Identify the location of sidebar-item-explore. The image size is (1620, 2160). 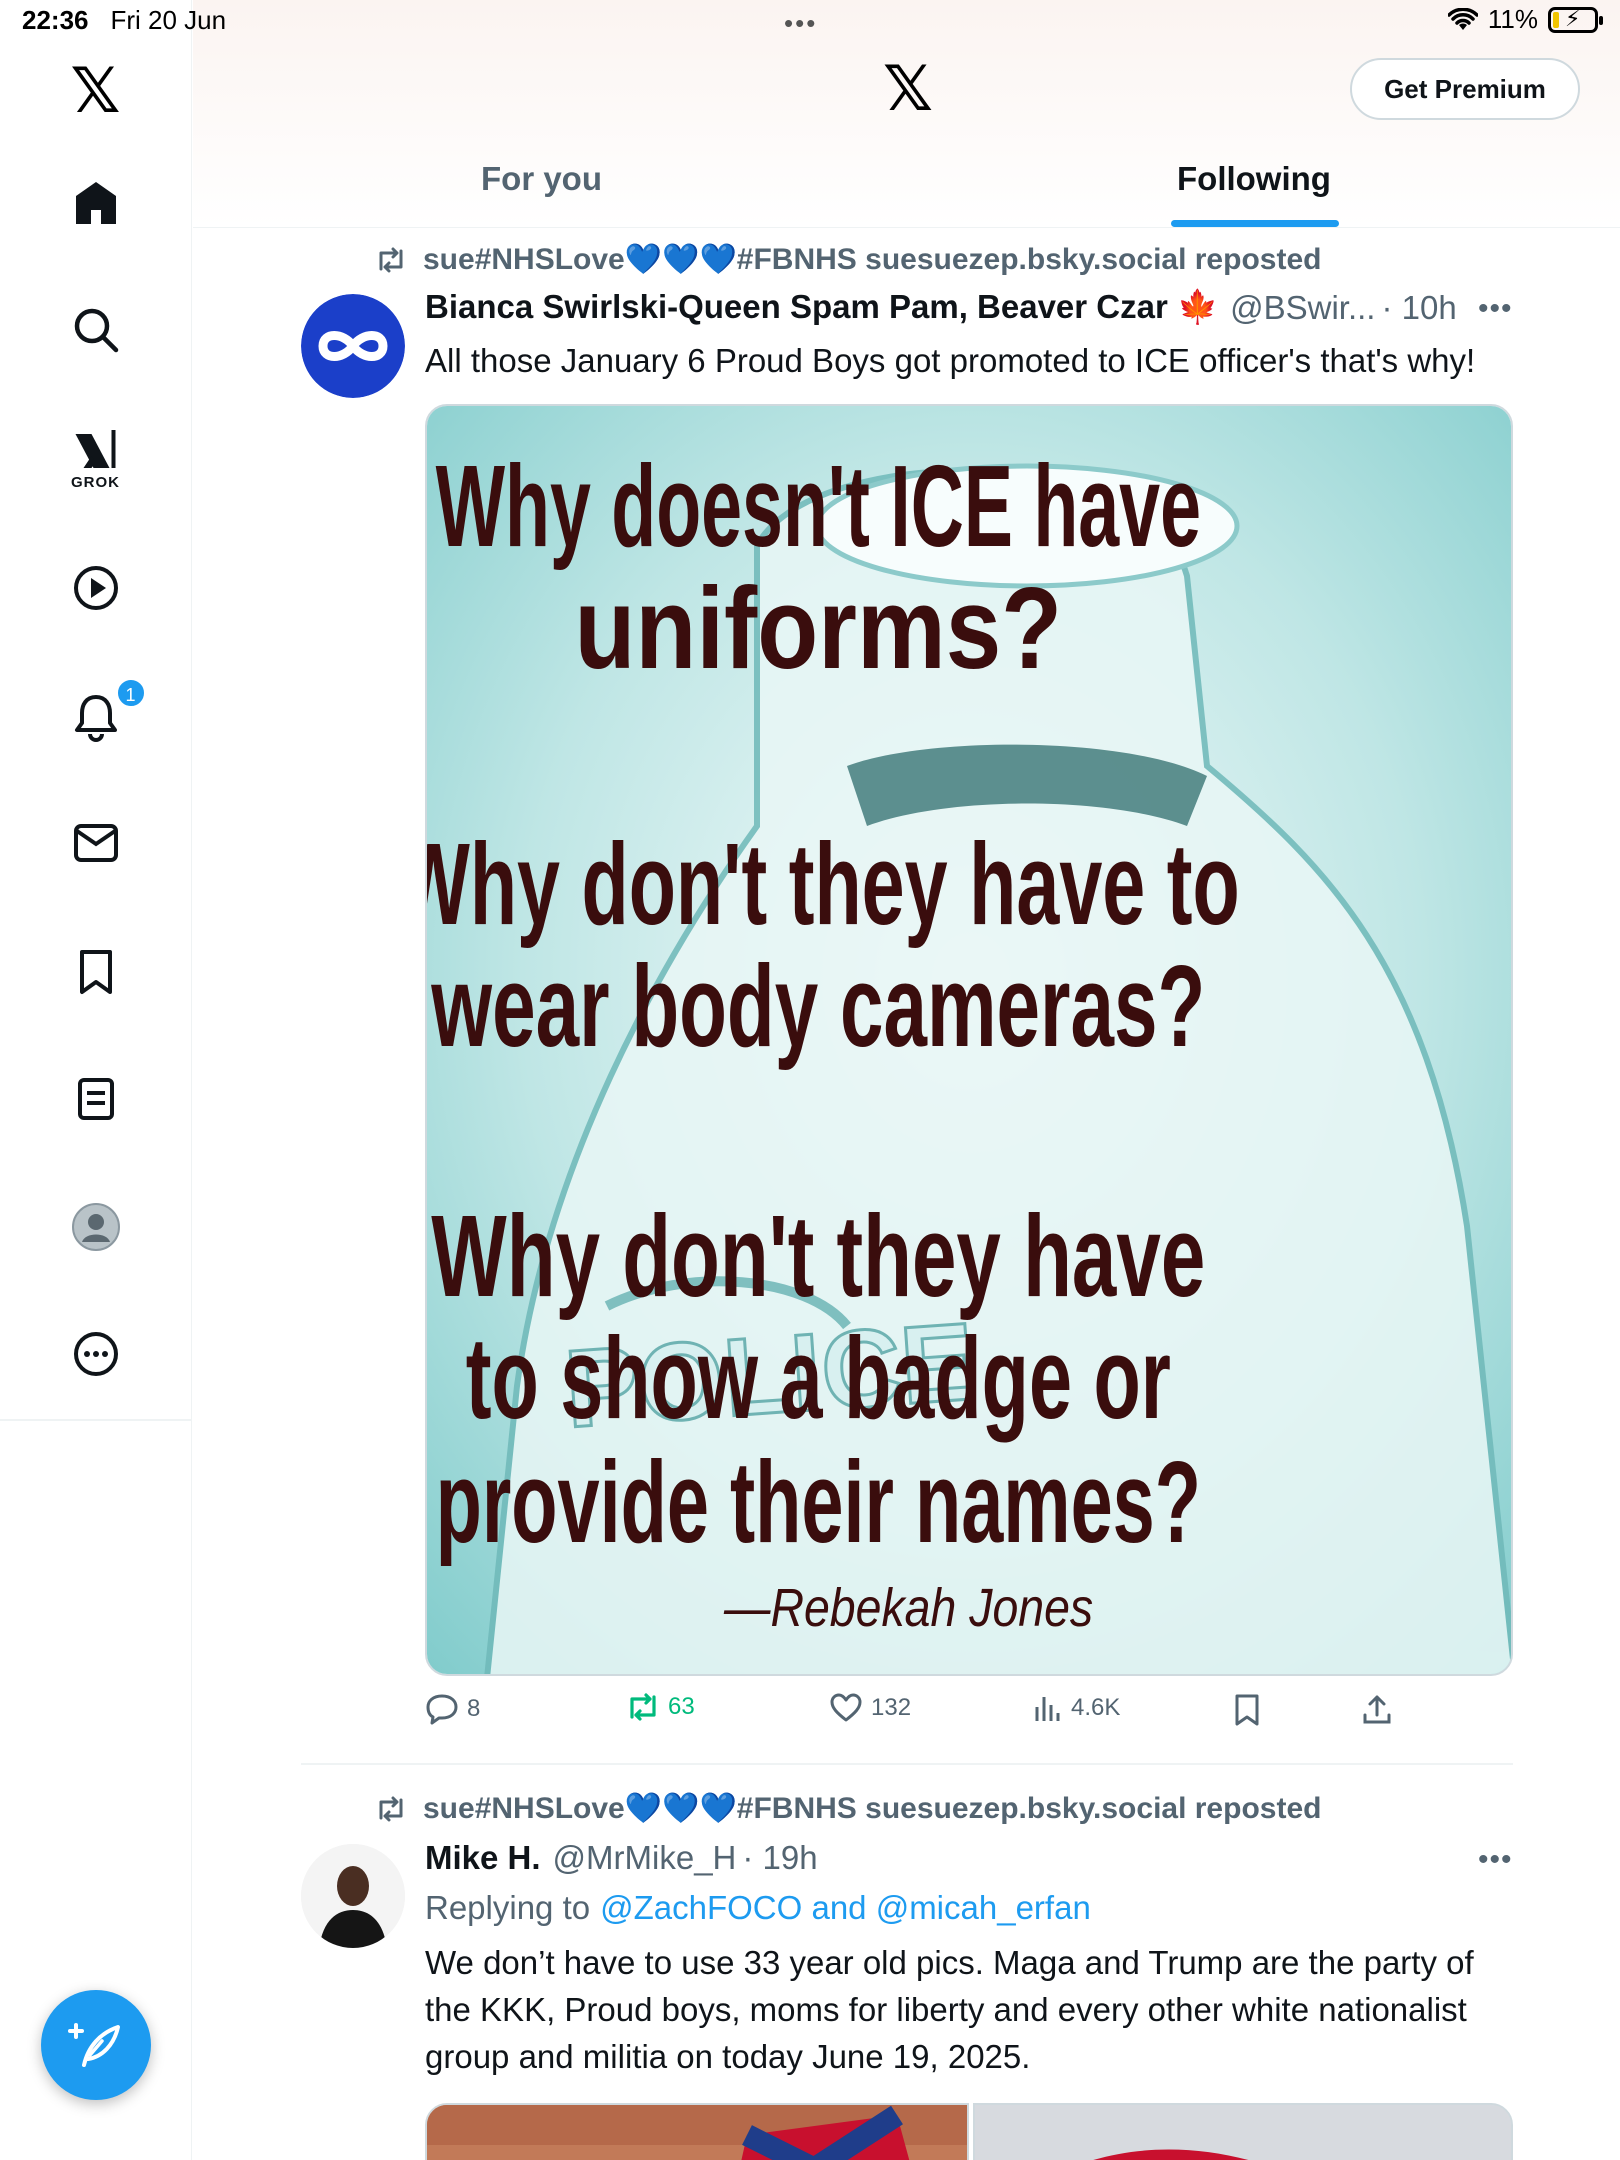
(96, 330).